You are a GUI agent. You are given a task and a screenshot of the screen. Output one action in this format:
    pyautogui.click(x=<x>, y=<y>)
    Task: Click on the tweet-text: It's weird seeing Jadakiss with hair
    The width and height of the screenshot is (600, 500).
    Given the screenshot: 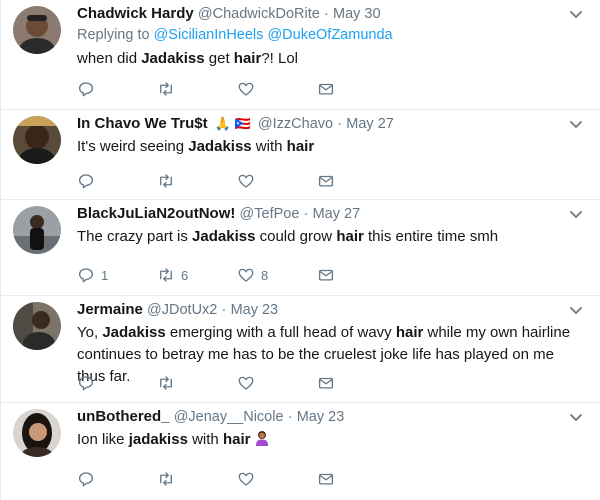 What is the action you would take?
    pyautogui.click(x=331, y=147)
    